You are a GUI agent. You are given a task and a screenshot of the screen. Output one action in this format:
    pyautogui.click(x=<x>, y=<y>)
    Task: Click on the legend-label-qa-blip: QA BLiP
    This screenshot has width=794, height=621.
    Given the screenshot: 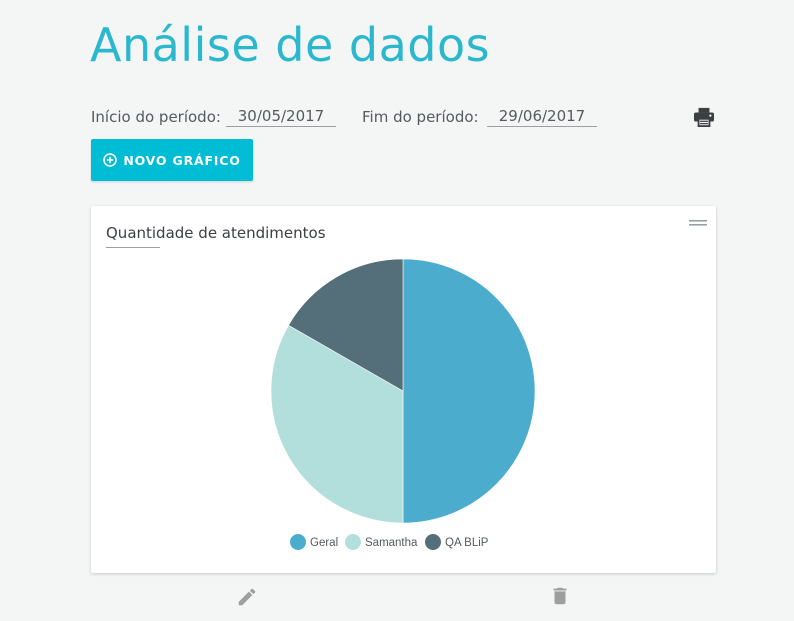 What is the action you would take?
    pyautogui.click(x=467, y=543)
    